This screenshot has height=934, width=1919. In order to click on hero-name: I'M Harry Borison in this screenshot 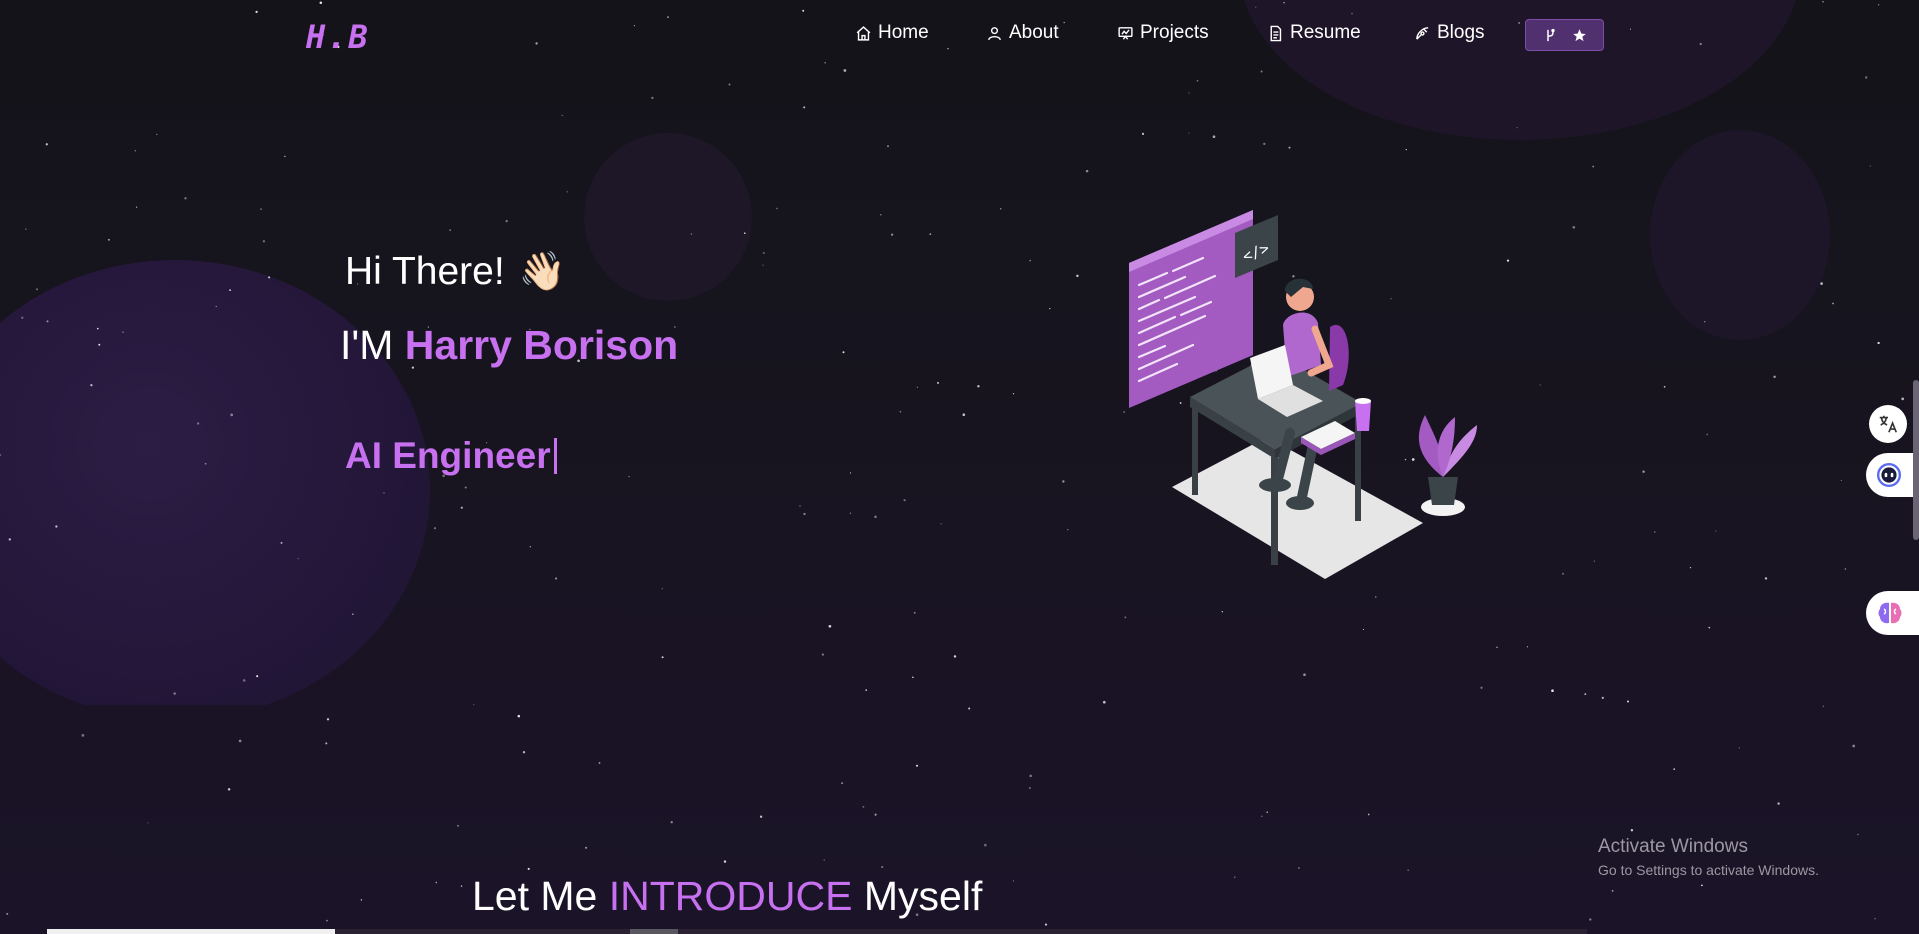, I will do `click(509, 345)`.